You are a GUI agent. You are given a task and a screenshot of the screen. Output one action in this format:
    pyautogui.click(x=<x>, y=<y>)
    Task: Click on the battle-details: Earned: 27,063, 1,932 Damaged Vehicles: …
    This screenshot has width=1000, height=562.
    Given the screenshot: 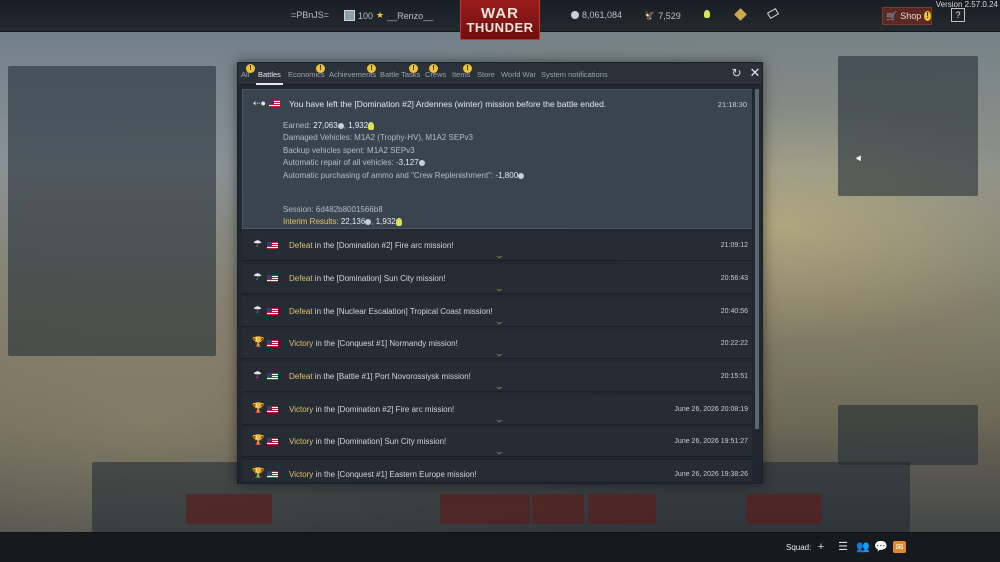 What is the action you would take?
    pyautogui.click(x=404, y=151)
    